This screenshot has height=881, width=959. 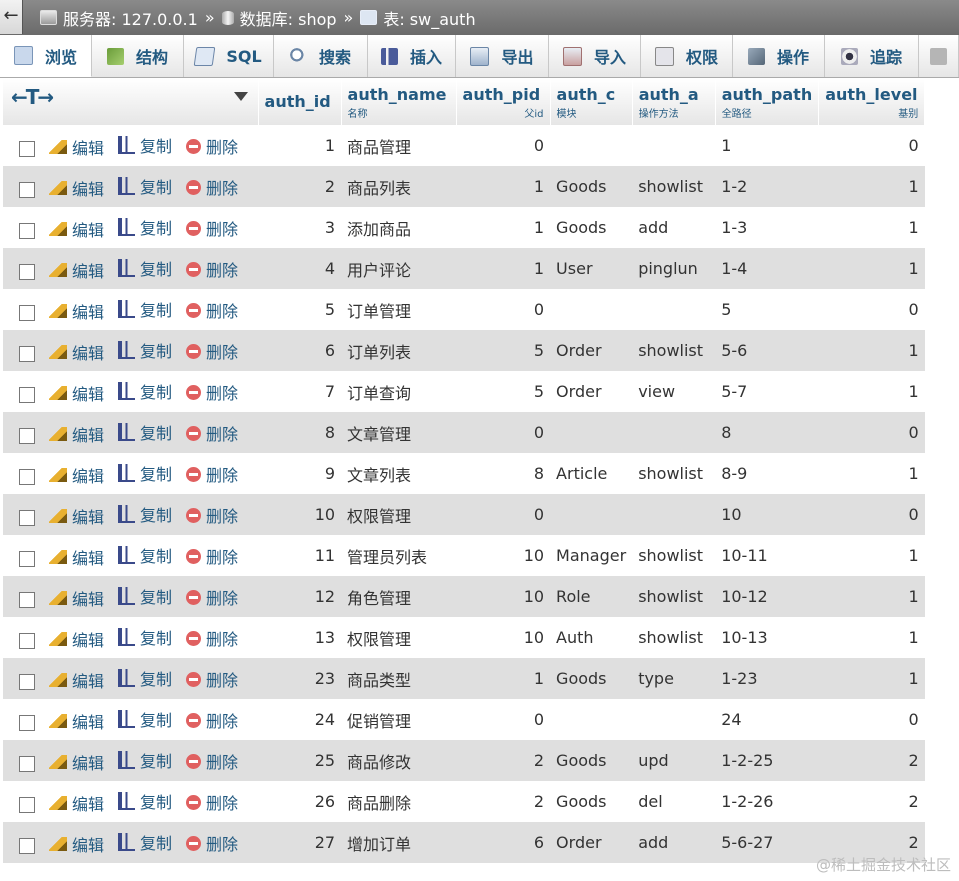 What do you see at coordinates (687, 56) in the screenshot?
I see `tab-privileges: 权限` at bounding box center [687, 56].